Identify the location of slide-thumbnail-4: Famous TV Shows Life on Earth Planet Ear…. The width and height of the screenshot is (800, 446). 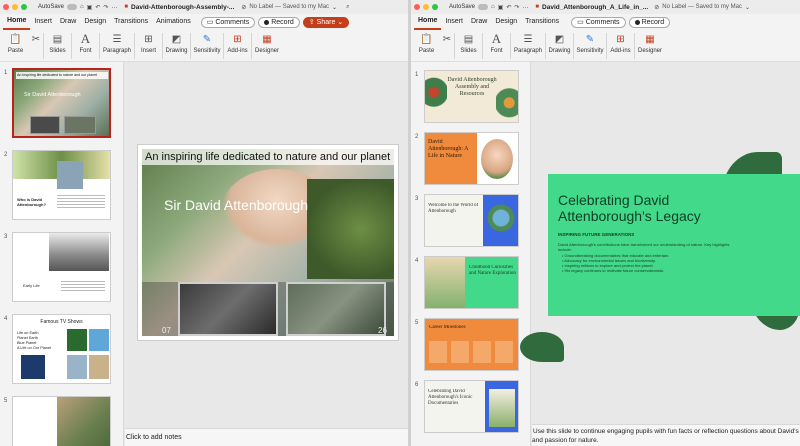
(61, 349).